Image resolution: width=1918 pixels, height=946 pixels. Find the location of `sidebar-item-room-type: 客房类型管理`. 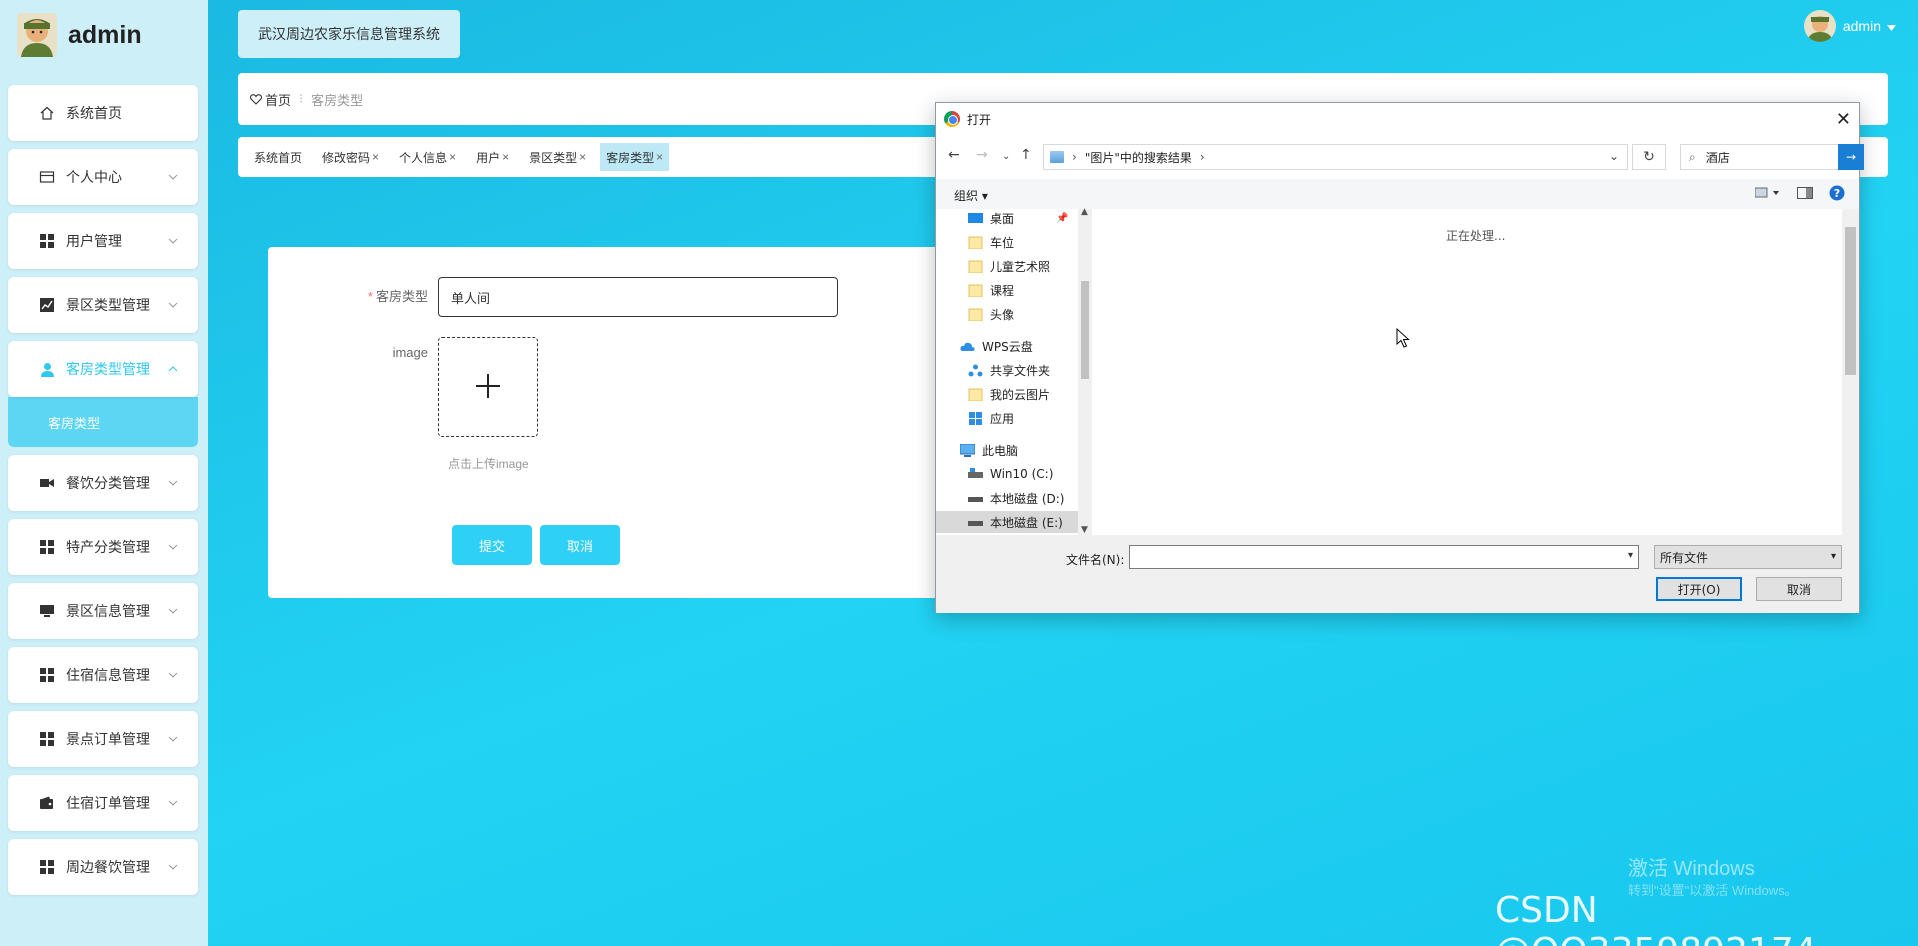

sidebar-item-room-type: 客房类型管理 is located at coordinates (103, 369).